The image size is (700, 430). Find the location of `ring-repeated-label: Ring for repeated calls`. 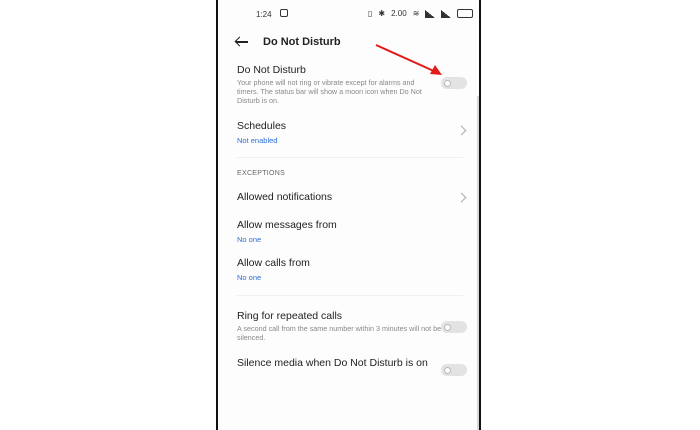

ring-repeated-label: Ring for repeated calls is located at coordinates (290, 316).